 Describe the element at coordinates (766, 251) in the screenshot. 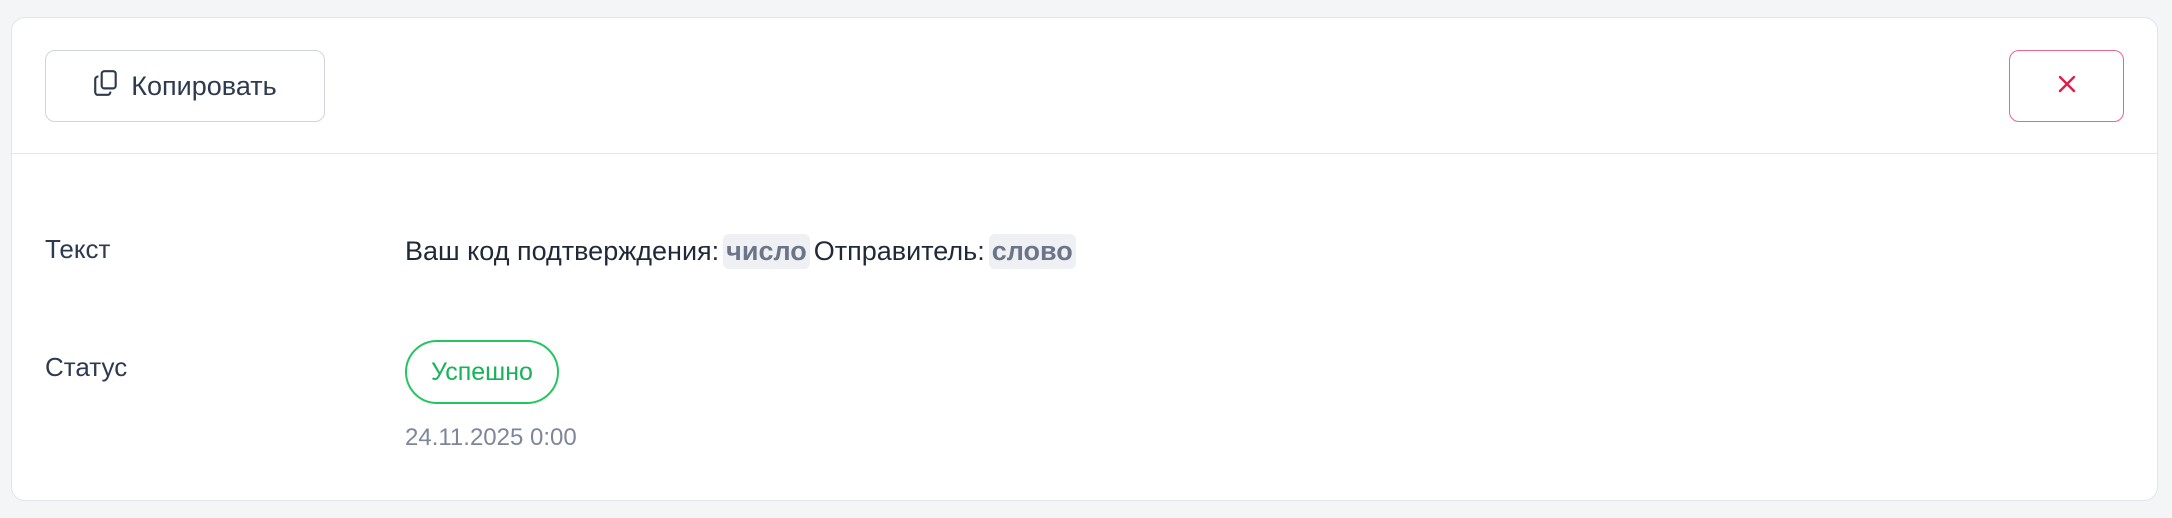

I see `variable-chip: число` at that location.